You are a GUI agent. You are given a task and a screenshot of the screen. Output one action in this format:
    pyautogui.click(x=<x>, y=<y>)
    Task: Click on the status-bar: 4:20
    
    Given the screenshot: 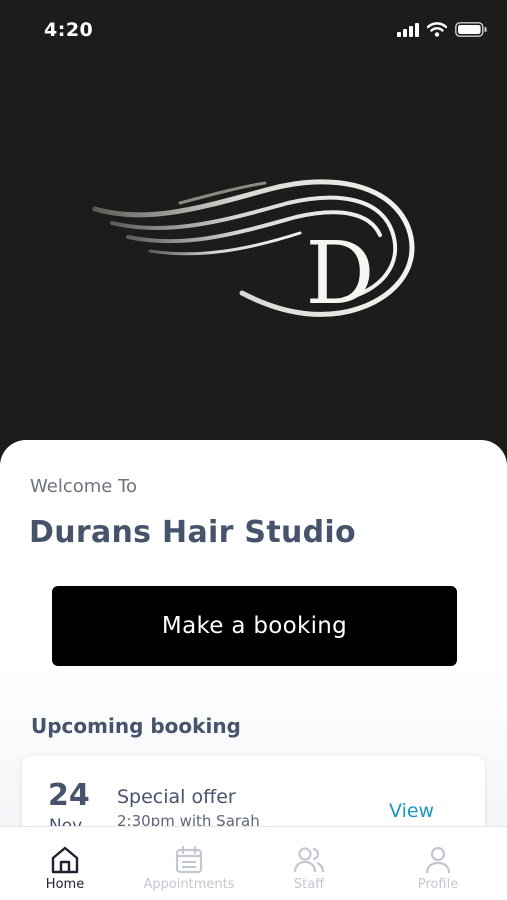 What is the action you would take?
    pyautogui.click(x=253, y=31)
    